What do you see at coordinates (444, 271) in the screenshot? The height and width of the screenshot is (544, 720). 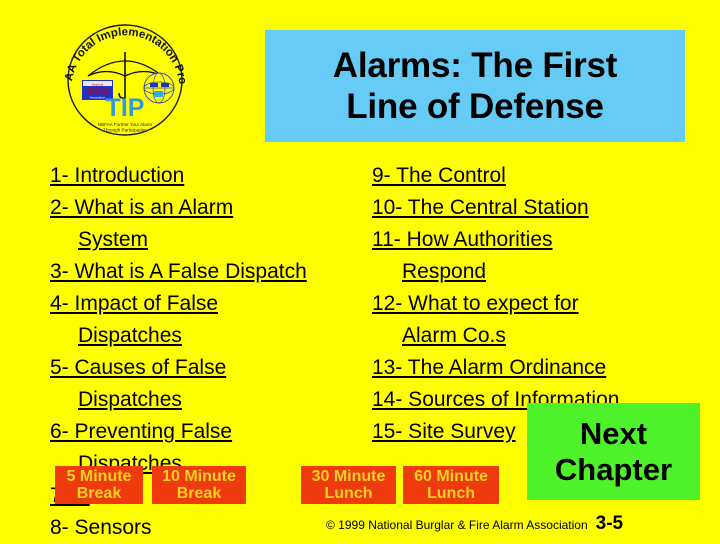 I see `toc-link-11-cont: Respond` at bounding box center [444, 271].